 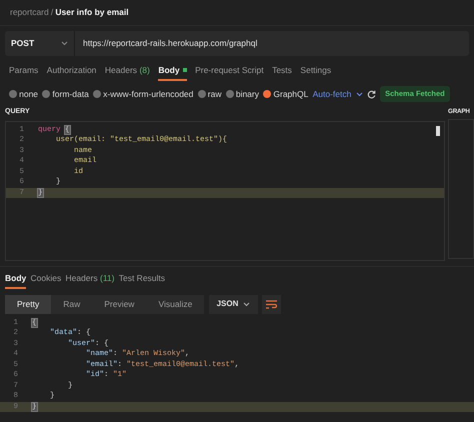 What do you see at coordinates (142, 281) in the screenshot?
I see `response-tab: Test Results` at bounding box center [142, 281].